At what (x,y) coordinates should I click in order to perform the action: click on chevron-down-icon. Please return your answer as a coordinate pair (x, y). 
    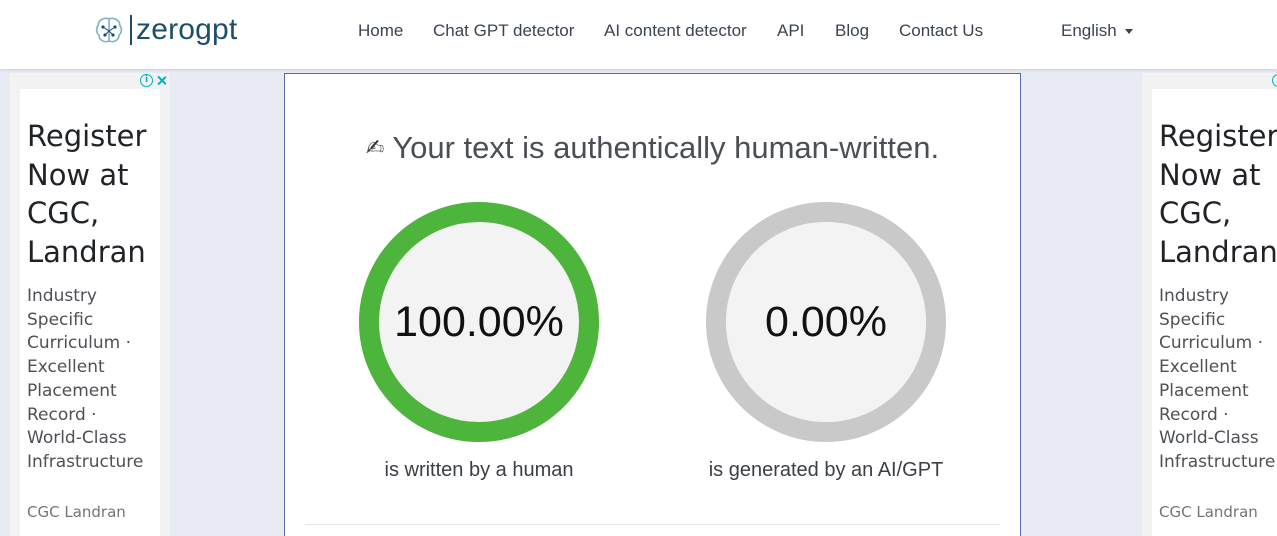
    Looking at the image, I should click on (1128, 31).